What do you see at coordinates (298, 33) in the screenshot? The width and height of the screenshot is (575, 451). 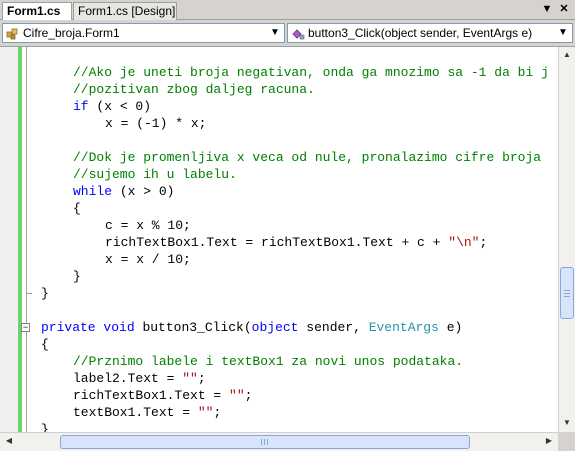 I see `method-icon` at bounding box center [298, 33].